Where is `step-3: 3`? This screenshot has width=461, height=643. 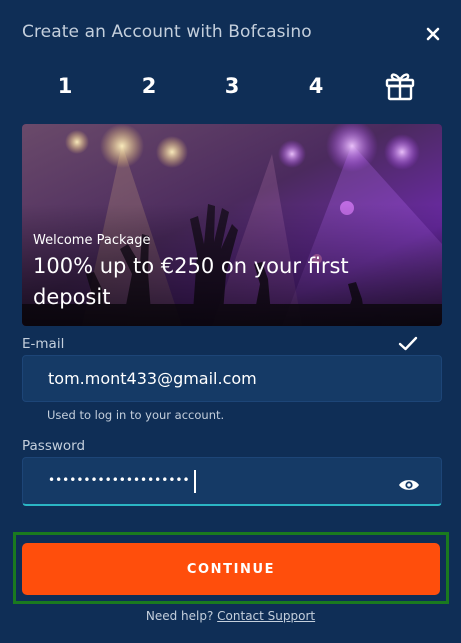 step-3: 3 is located at coordinates (232, 86).